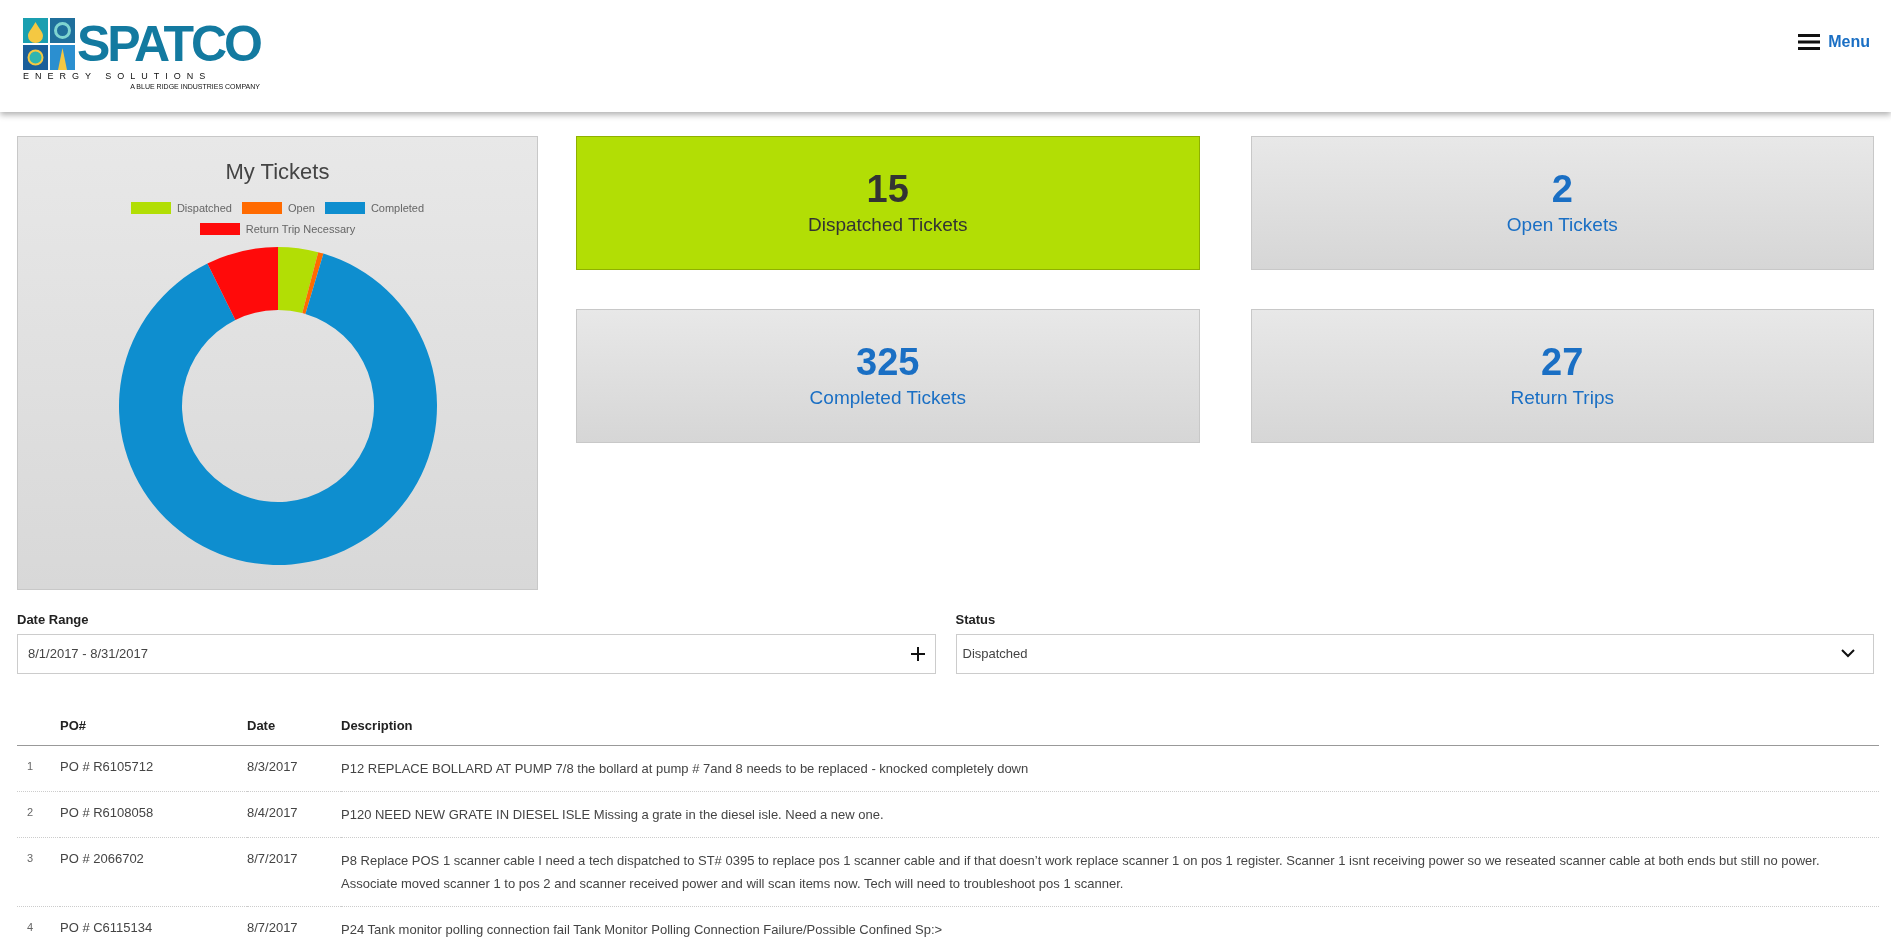  I want to click on stat-tile: 325 Completed Tickets, so click(888, 376).